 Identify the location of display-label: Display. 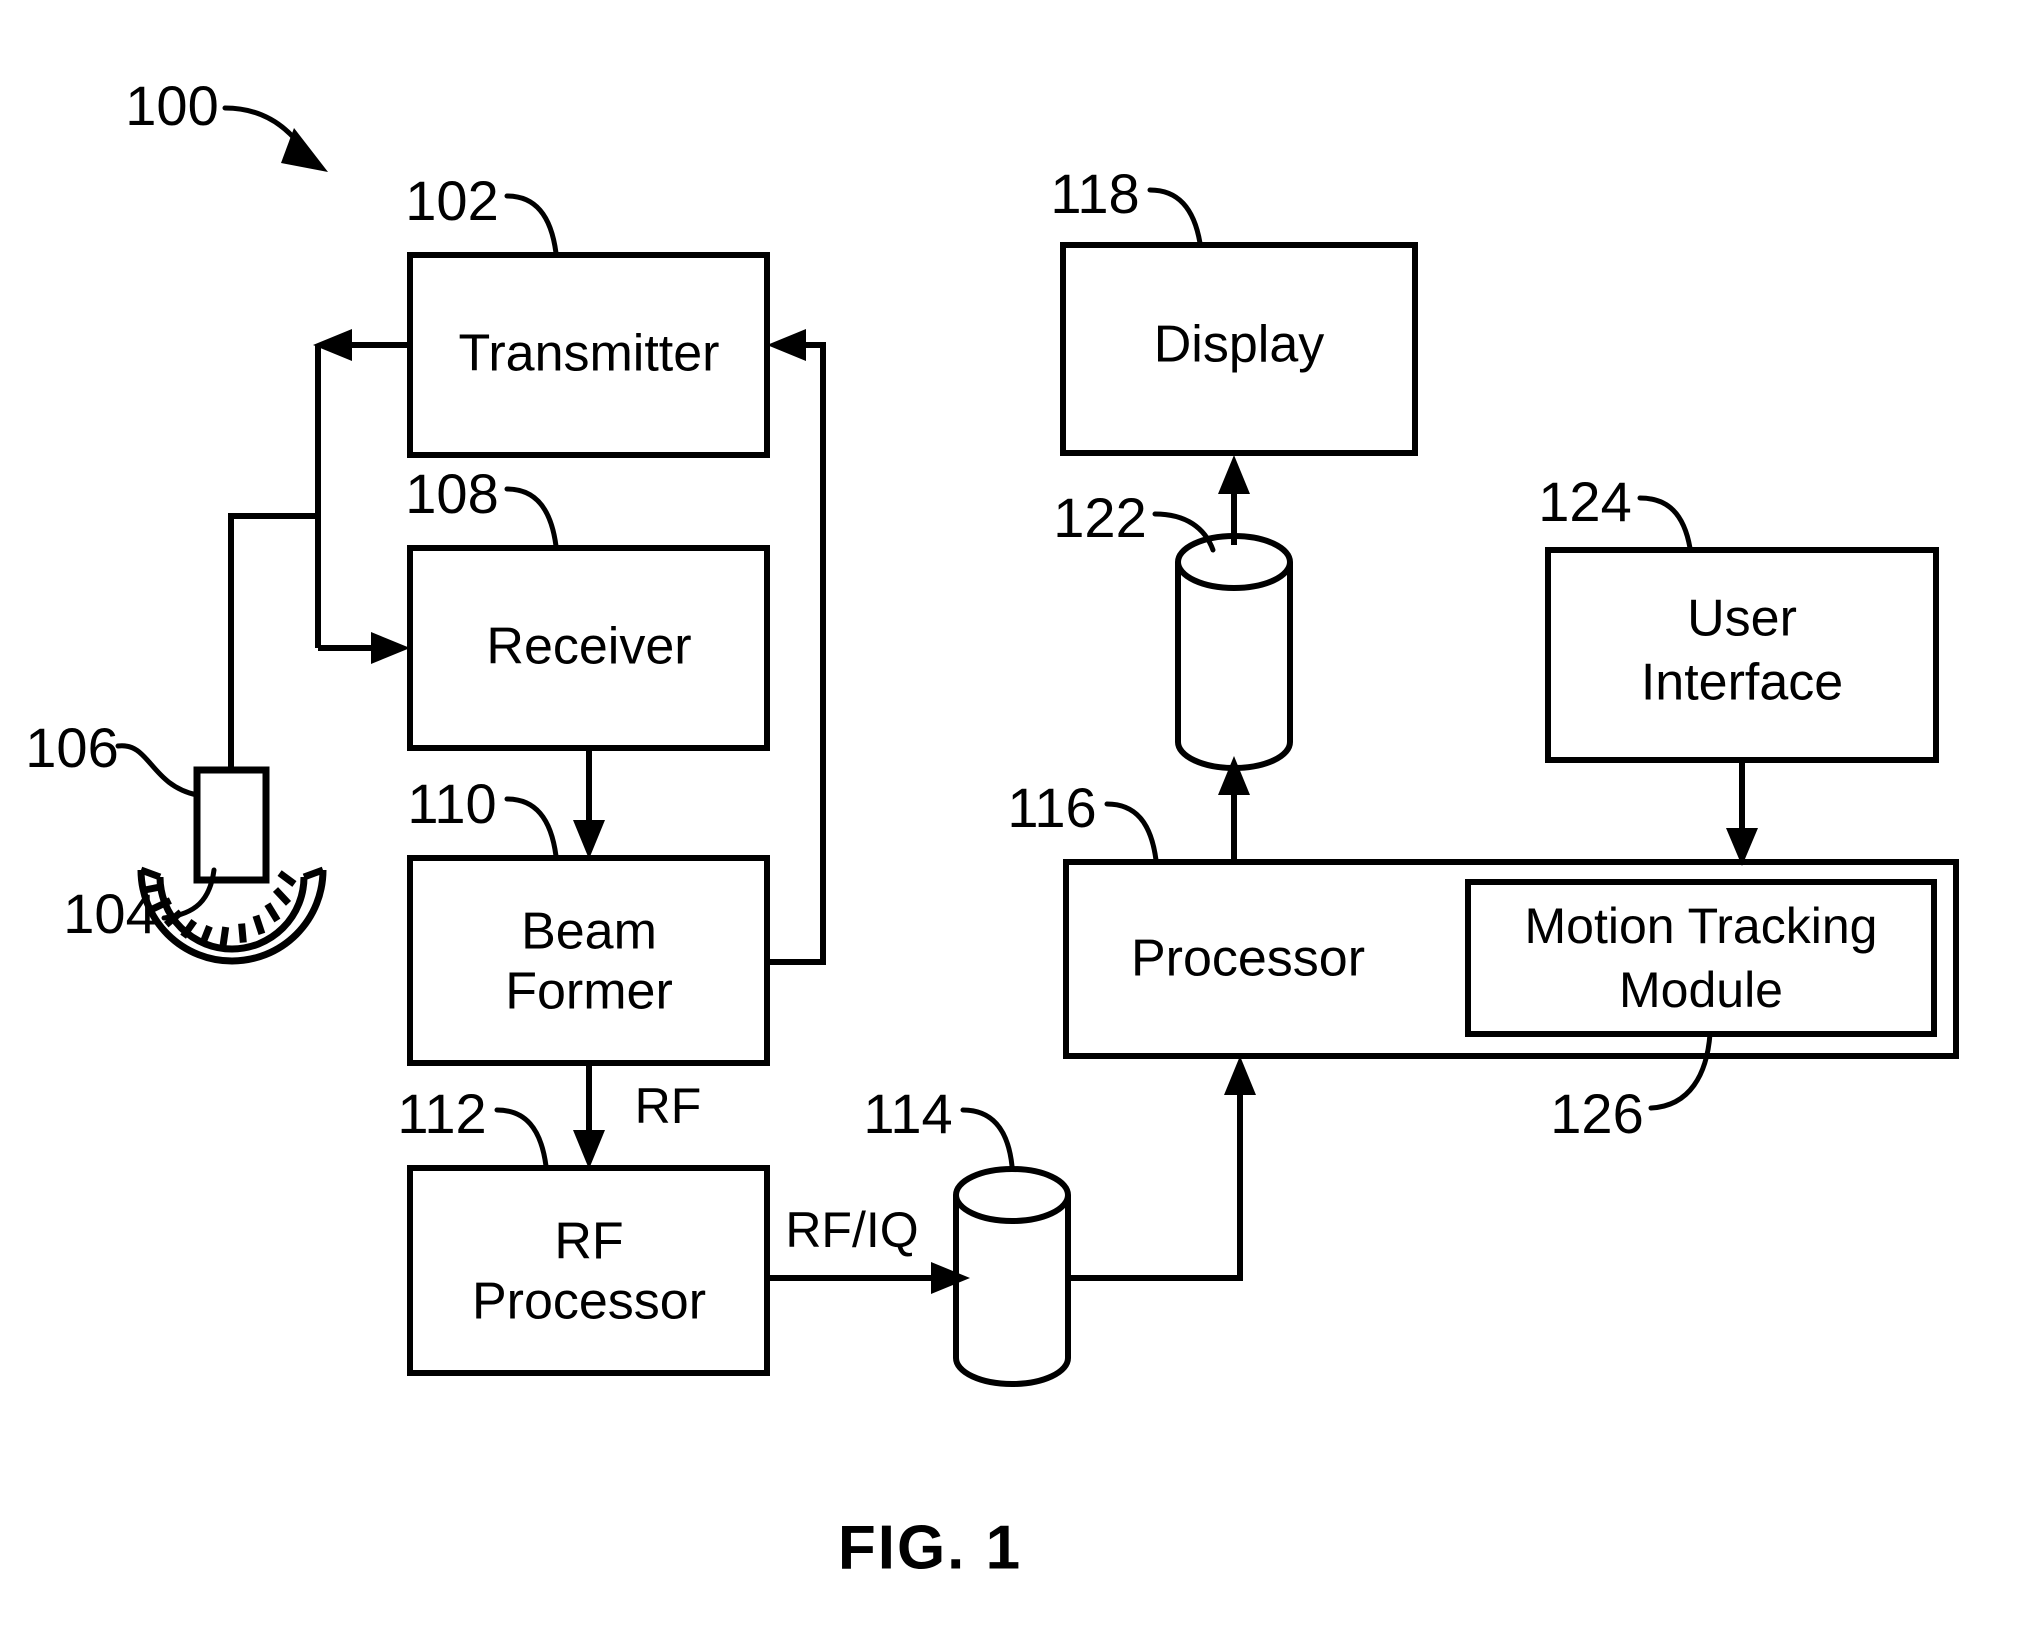
(1239, 345).